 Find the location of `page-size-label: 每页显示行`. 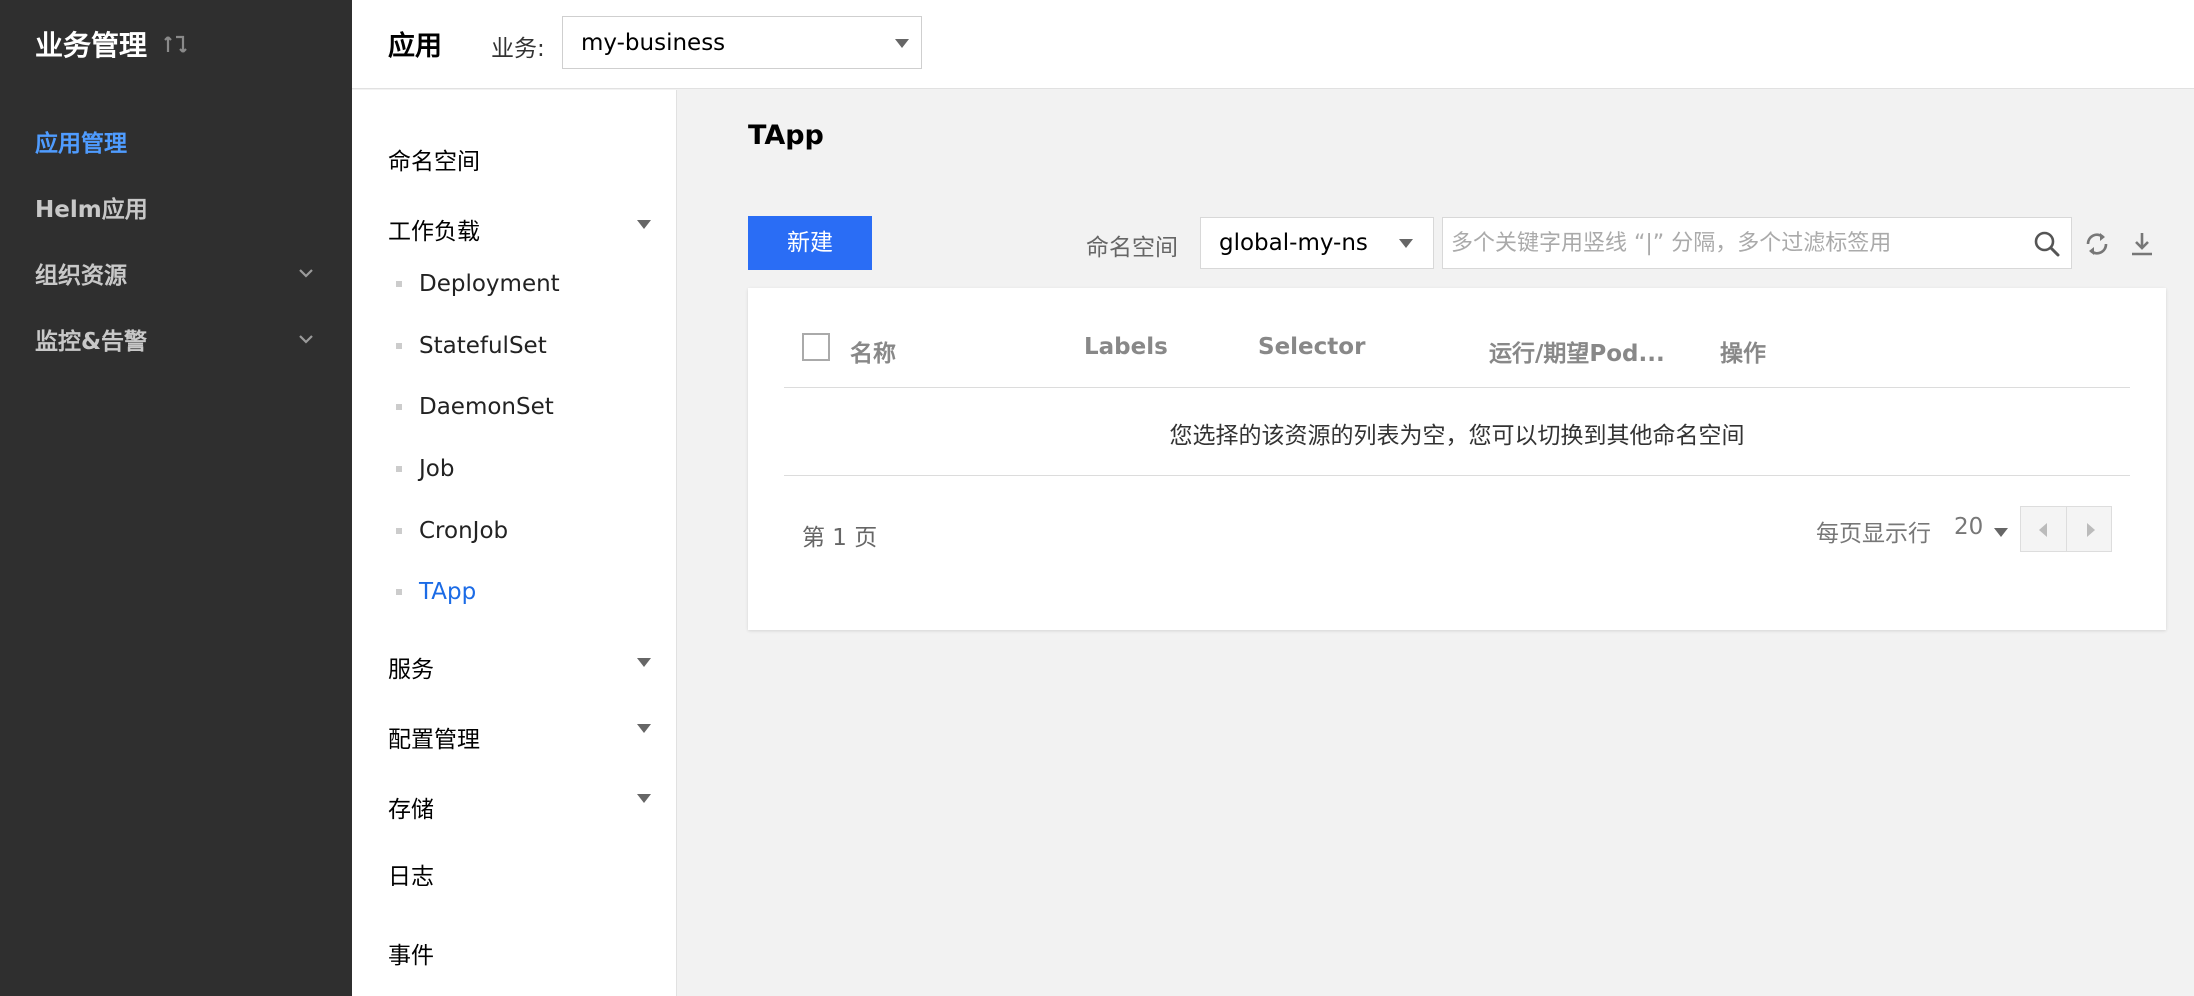

page-size-label: 每页显示行 is located at coordinates (1873, 534).